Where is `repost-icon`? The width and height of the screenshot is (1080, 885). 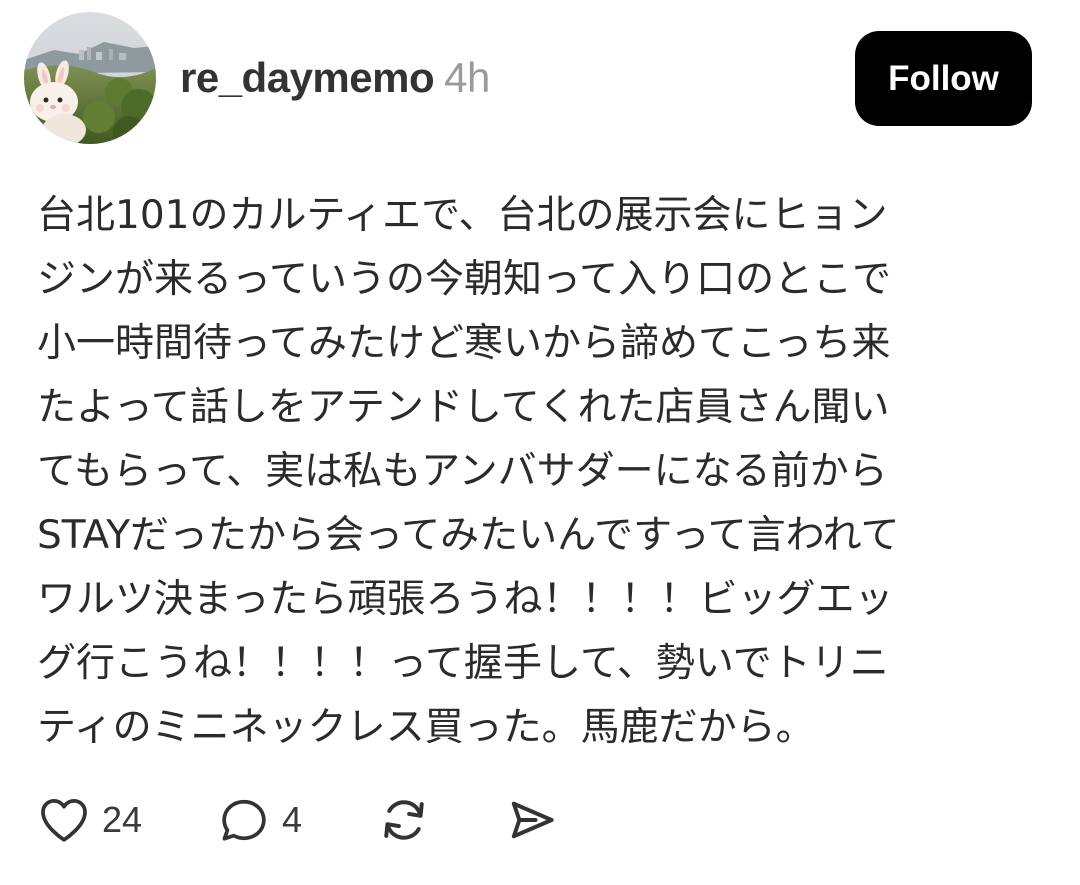 repost-icon is located at coordinates (404, 820).